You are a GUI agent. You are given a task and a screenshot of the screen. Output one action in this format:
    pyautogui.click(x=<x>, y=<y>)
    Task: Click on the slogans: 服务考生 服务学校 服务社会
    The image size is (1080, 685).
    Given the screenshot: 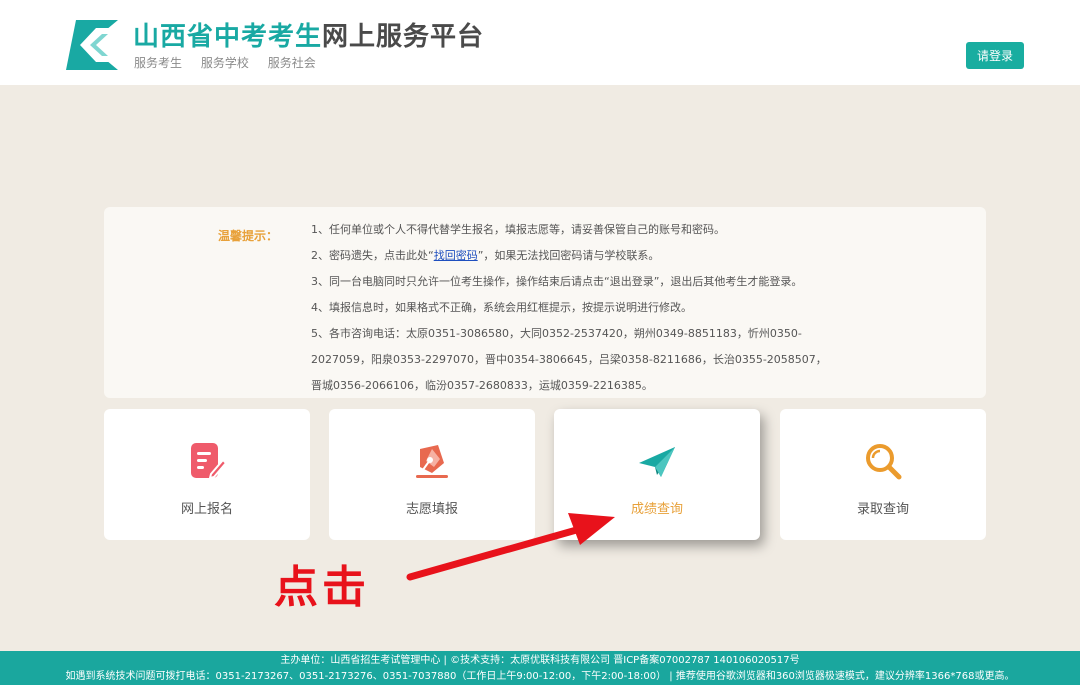 What is the action you would take?
    pyautogui.click(x=232, y=62)
    